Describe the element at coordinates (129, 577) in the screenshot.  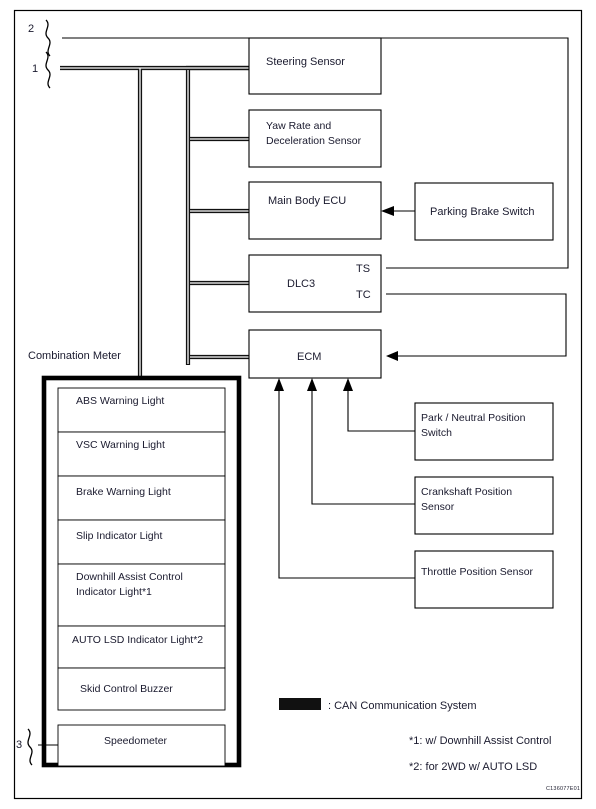
I see `label-downhill-assist-line1: Downhill Assist Control` at that location.